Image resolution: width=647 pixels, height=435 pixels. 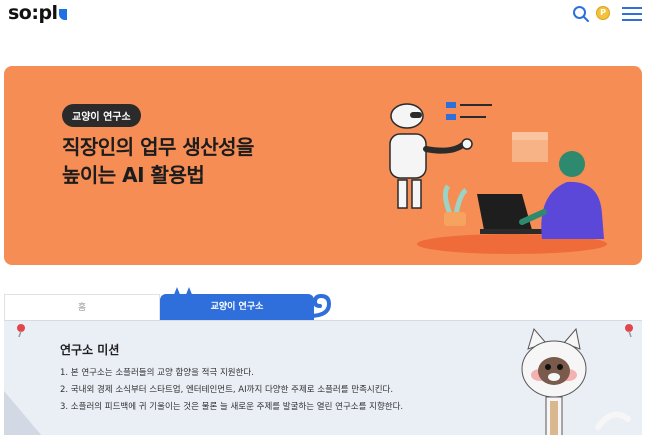 What do you see at coordinates (158, 147) in the screenshot?
I see `banner-title-line1: 직장인의 업무 생산성을` at bounding box center [158, 147].